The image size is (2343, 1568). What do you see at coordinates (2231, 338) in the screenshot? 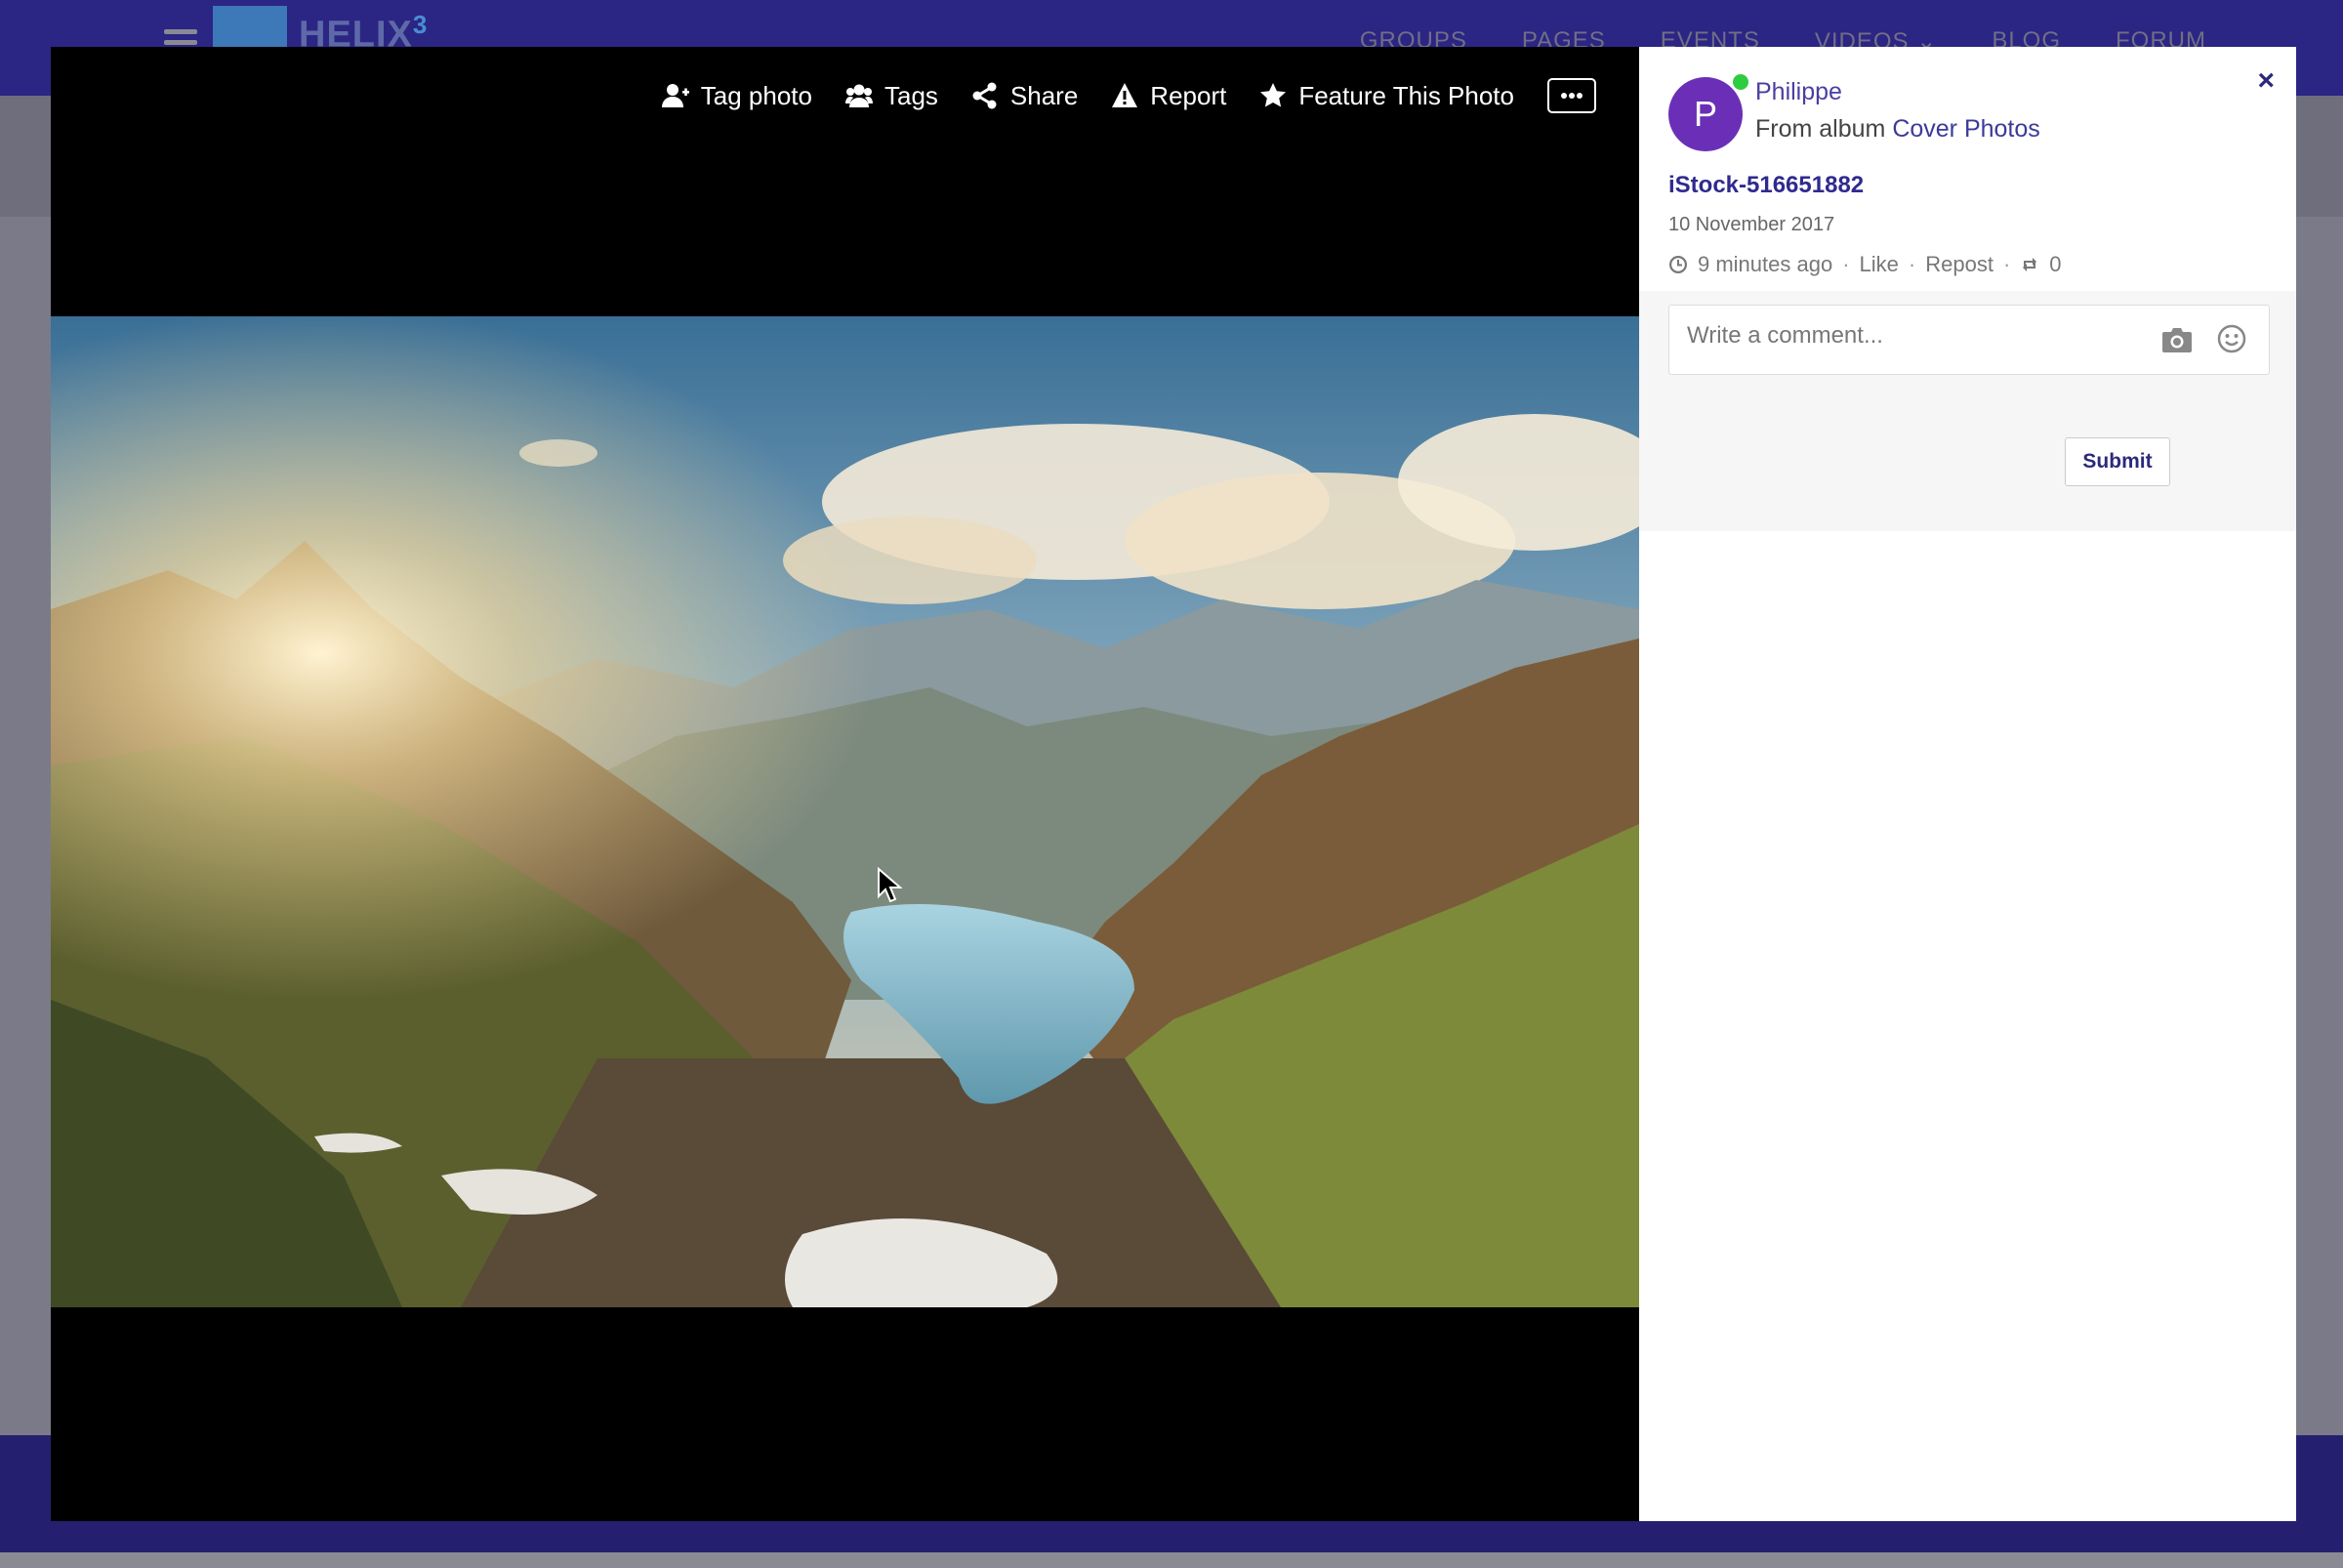
I see `emoji-icon` at bounding box center [2231, 338].